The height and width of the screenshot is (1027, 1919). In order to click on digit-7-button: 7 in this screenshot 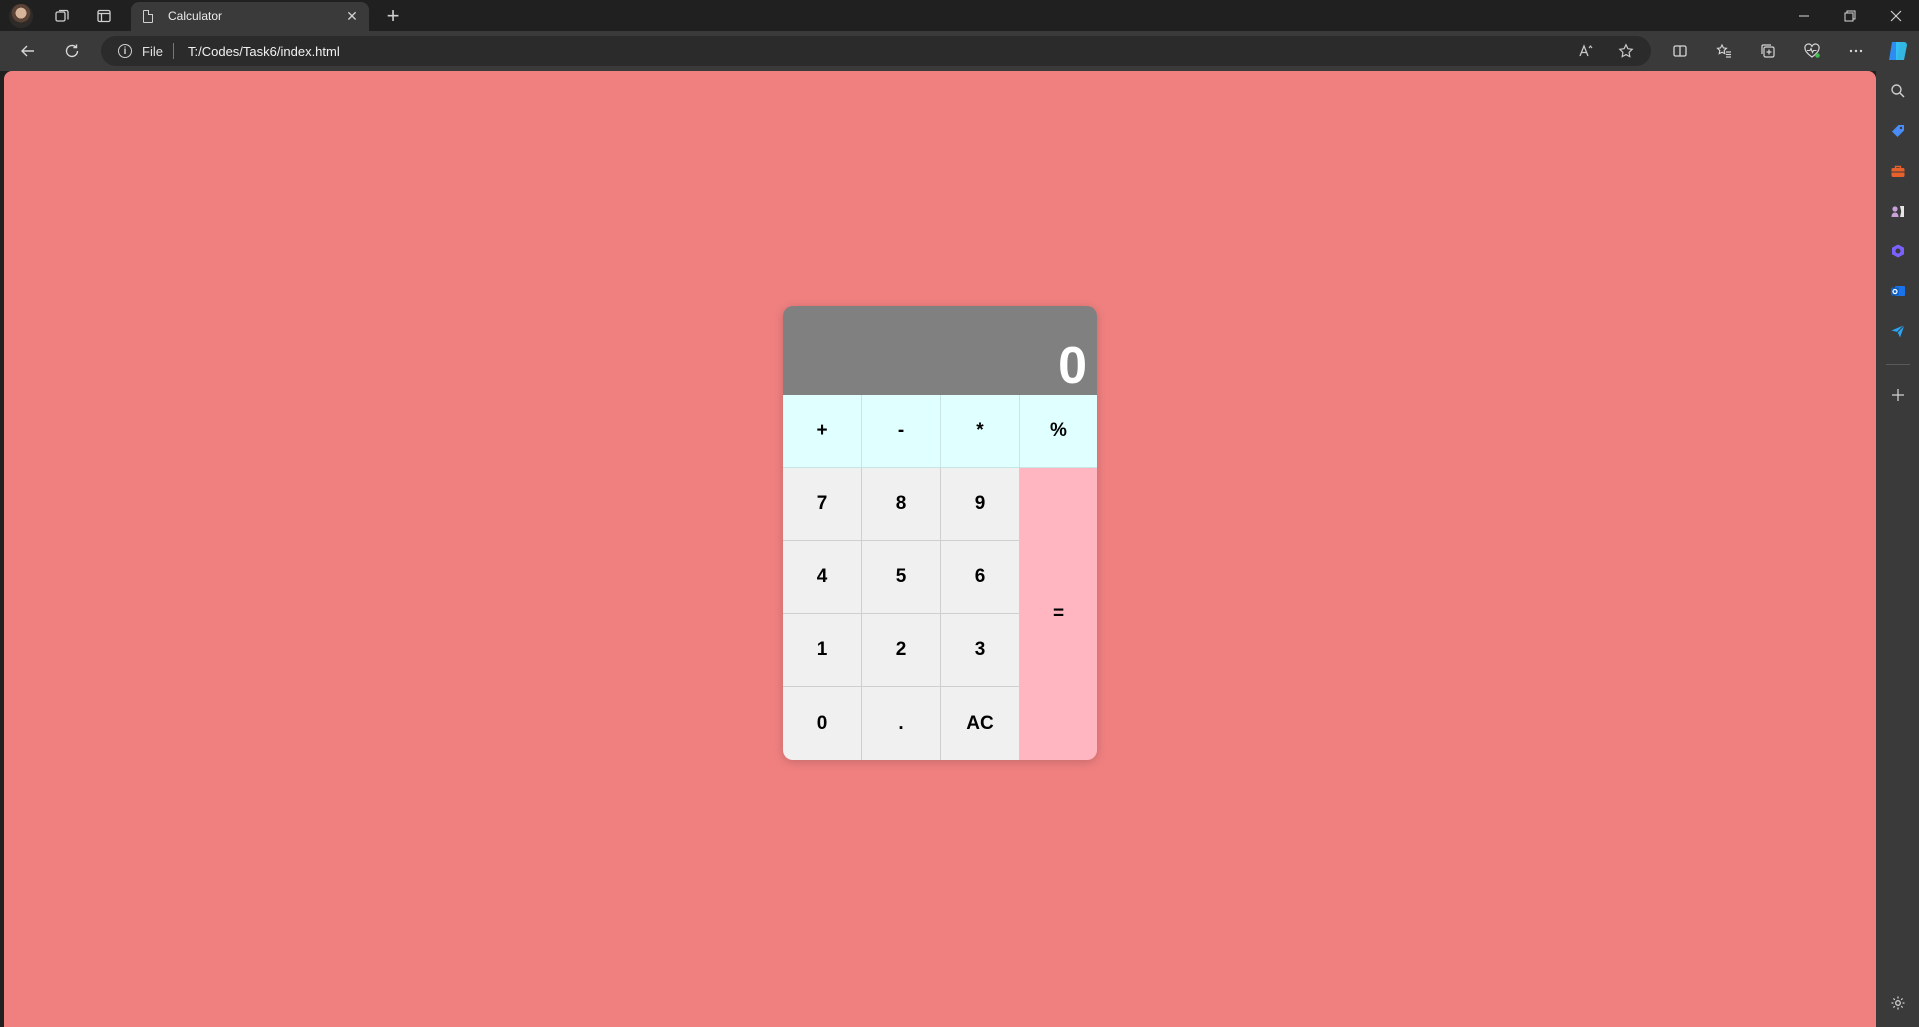, I will do `click(822, 504)`.